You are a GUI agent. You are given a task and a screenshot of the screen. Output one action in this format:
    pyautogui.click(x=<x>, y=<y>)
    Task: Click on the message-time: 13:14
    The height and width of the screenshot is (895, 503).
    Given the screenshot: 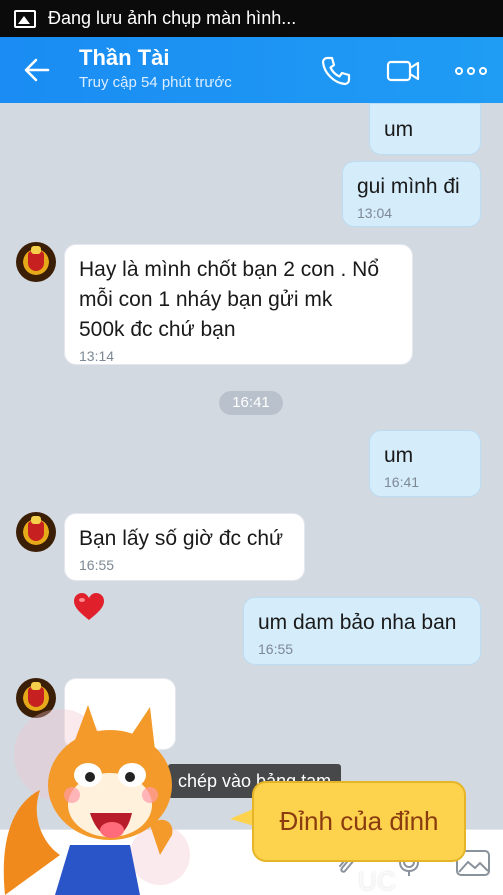 What is the action you would take?
    pyautogui.click(x=97, y=356)
    